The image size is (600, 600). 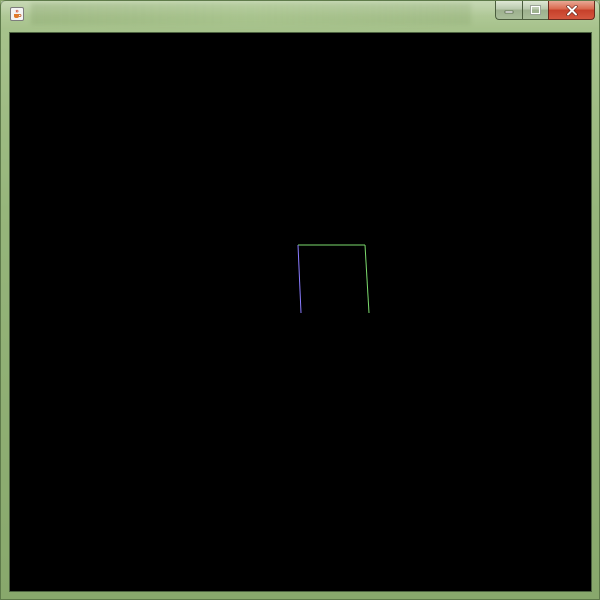 I want to click on maximize-button, so click(x=535, y=10).